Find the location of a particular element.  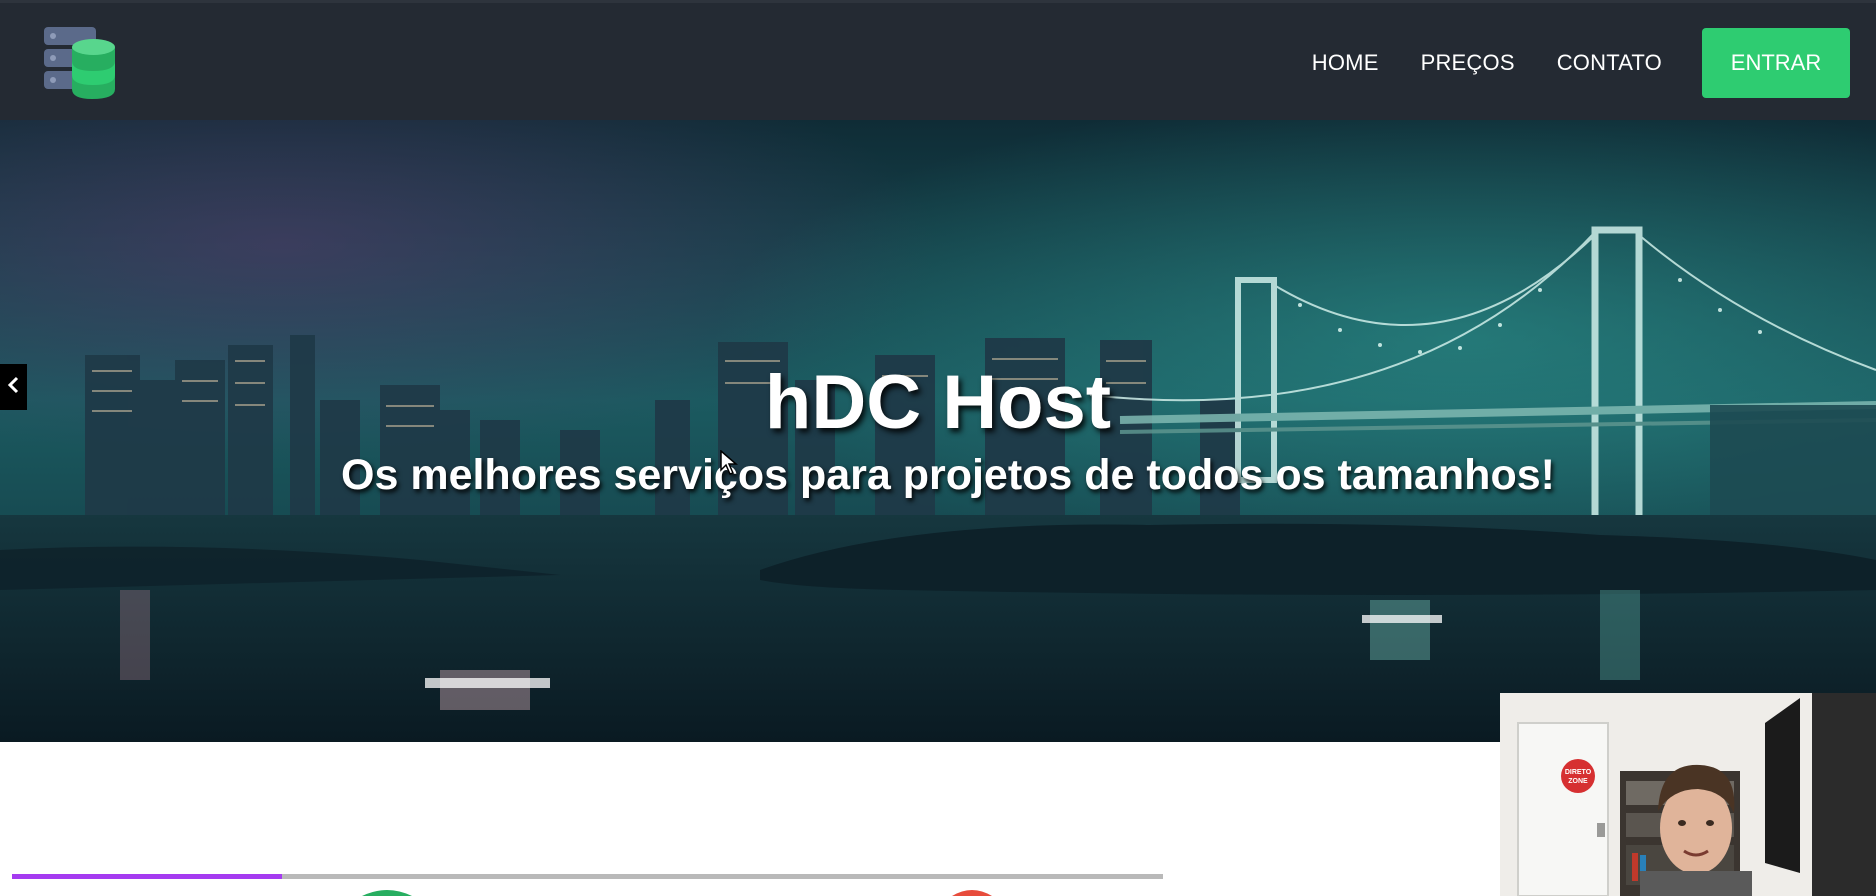

nav-link-contact: CONTATO is located at coordinates (1609, 63).